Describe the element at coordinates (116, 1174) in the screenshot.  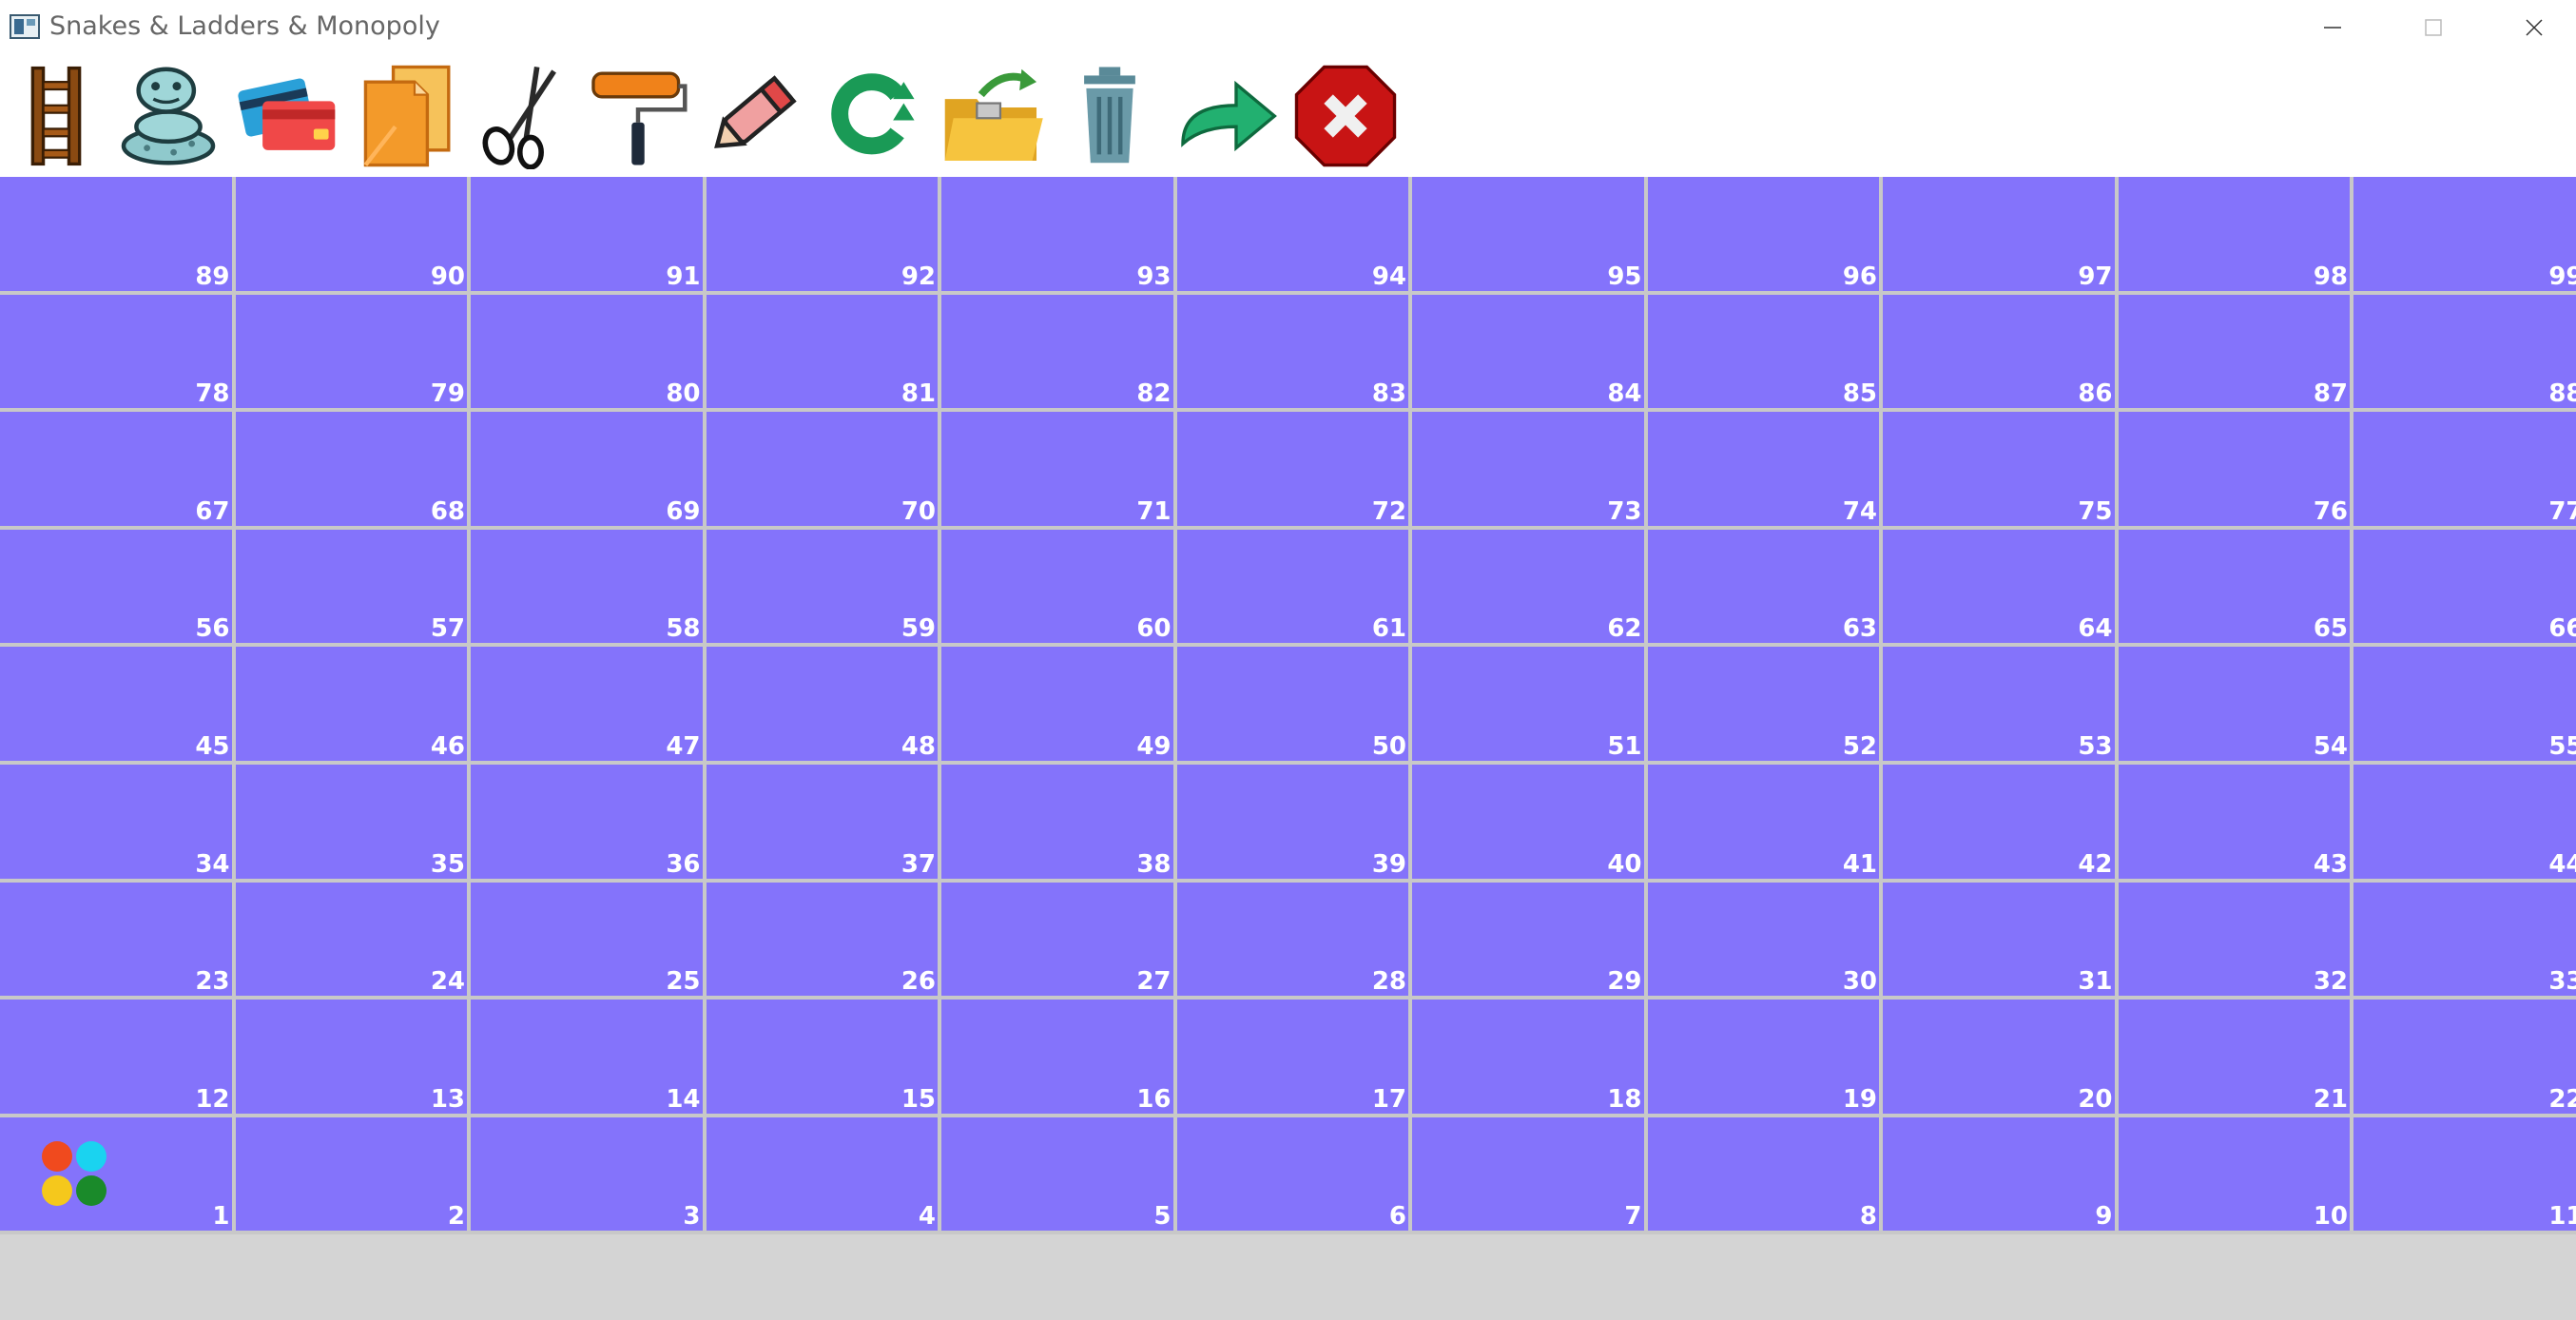
I see `board-cell: 1` at that location.